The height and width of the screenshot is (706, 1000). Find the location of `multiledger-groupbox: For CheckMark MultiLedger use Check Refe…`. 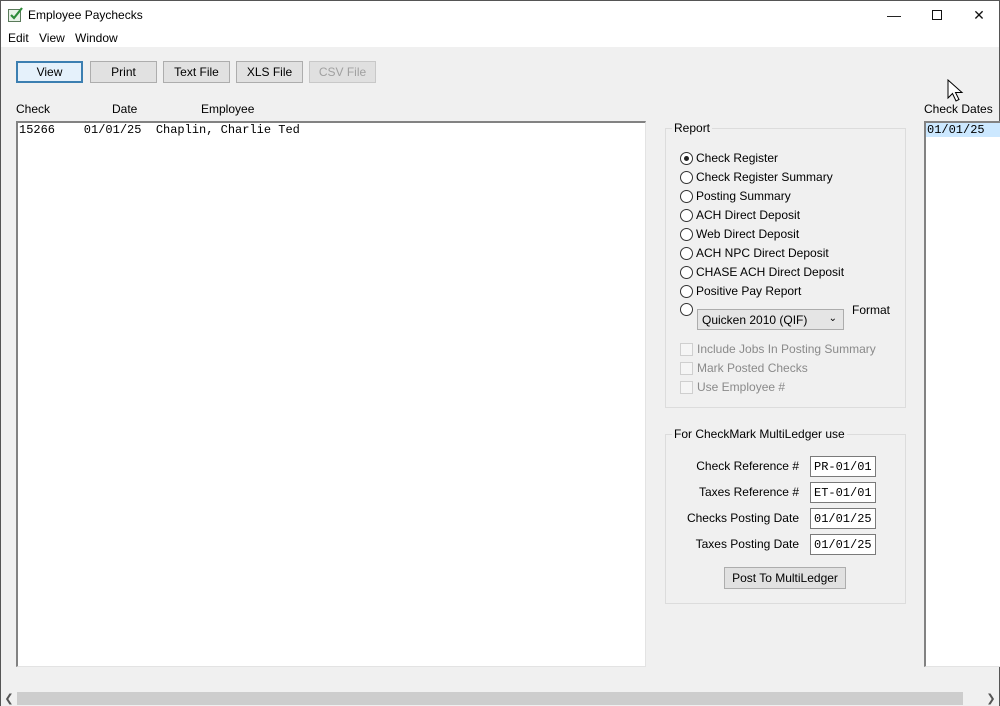

multiledger-groupbox: For CheckMark MultiLedger use Check Refe… is located at coordinates (785, 515).